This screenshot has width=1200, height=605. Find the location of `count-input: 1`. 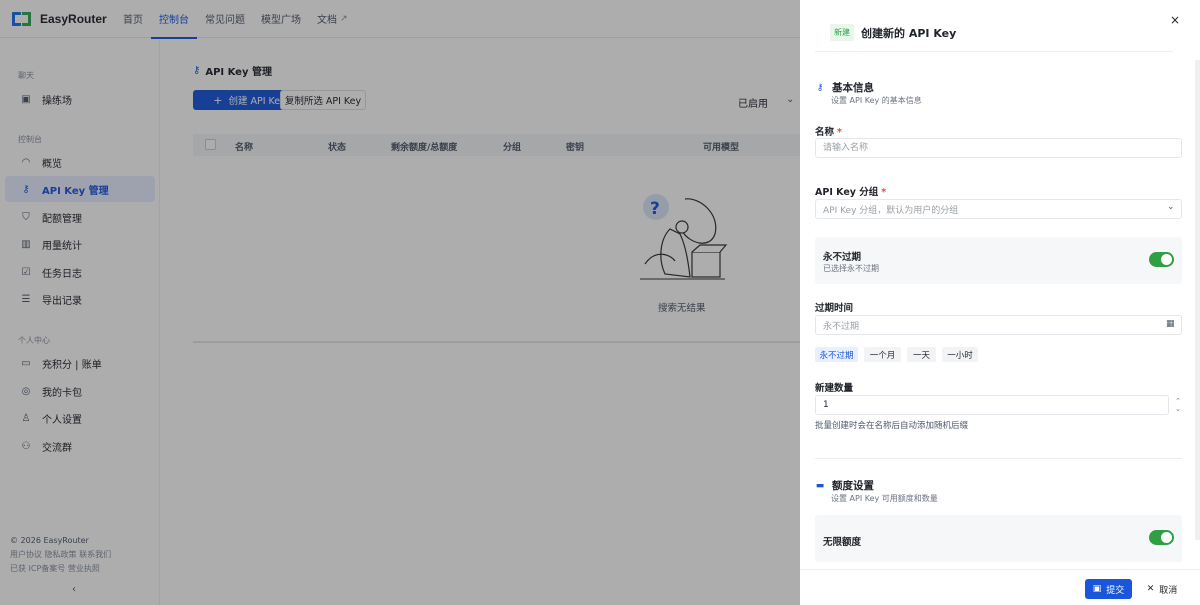

count-input: 1 is located at coordinates (992, 405).